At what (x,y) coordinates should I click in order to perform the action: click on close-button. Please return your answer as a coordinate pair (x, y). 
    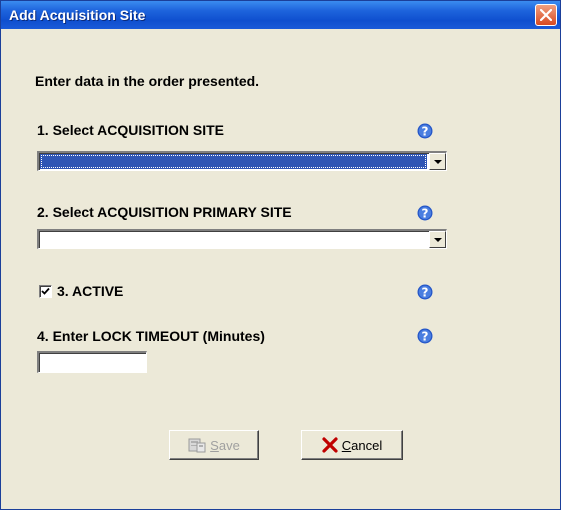
    Looking at the image, I should click on (546, 15).